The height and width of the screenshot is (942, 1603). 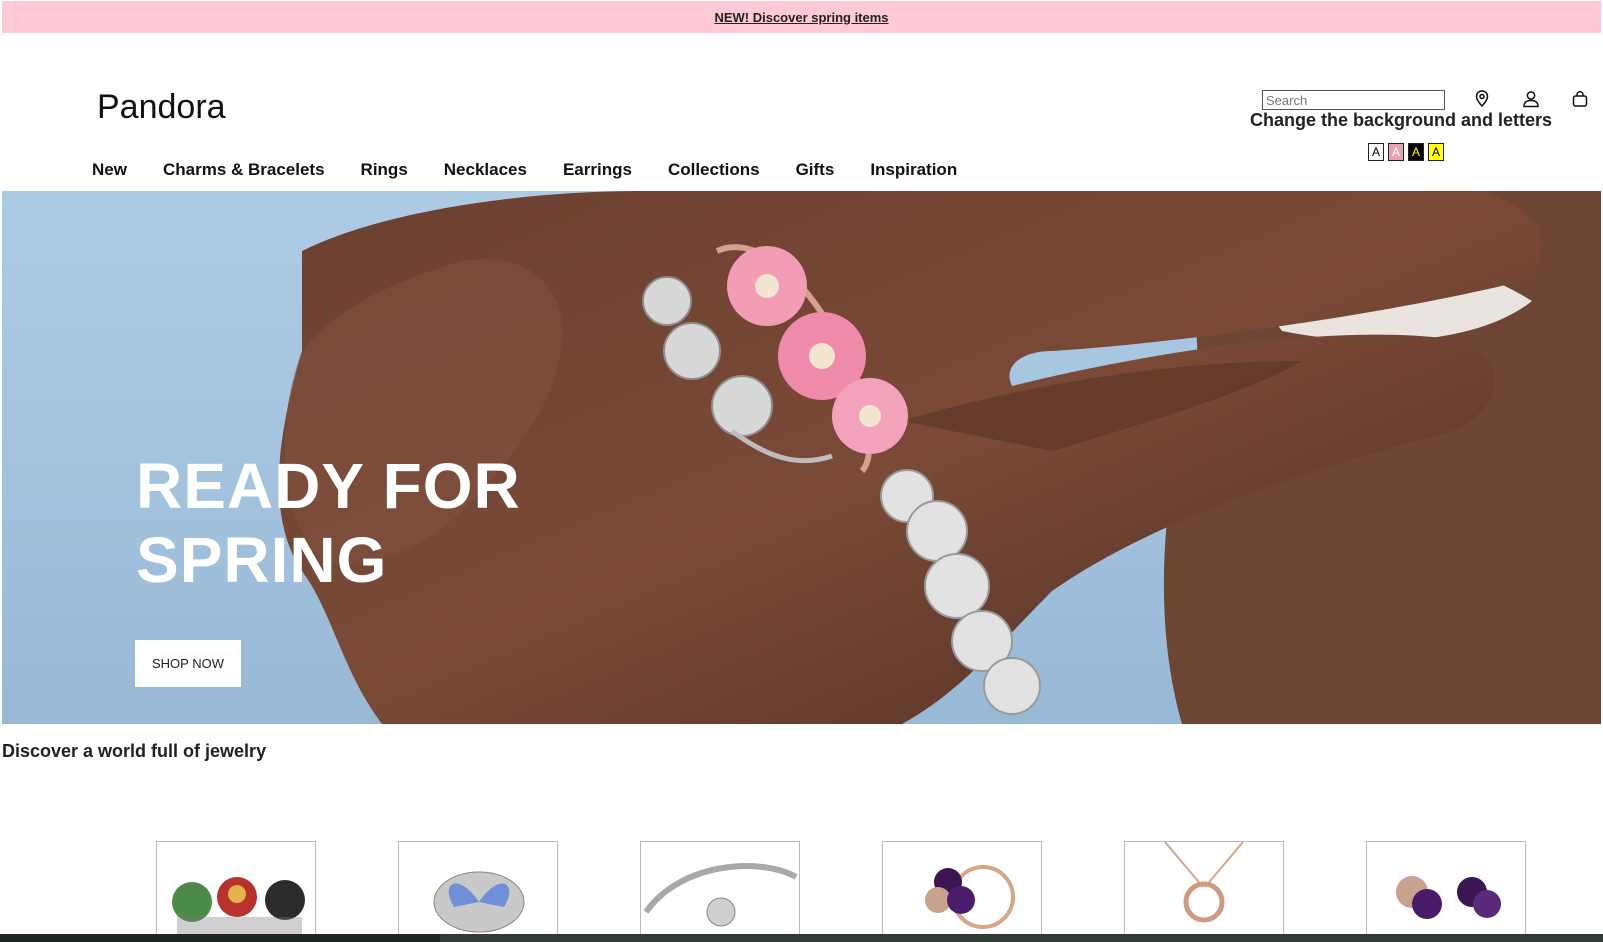 What do you see at coordinates (244, 170) in the screenshot?
I see `nav-item-charms-bracelets: Charms & Bracelets` at bounding box center [244, 170].